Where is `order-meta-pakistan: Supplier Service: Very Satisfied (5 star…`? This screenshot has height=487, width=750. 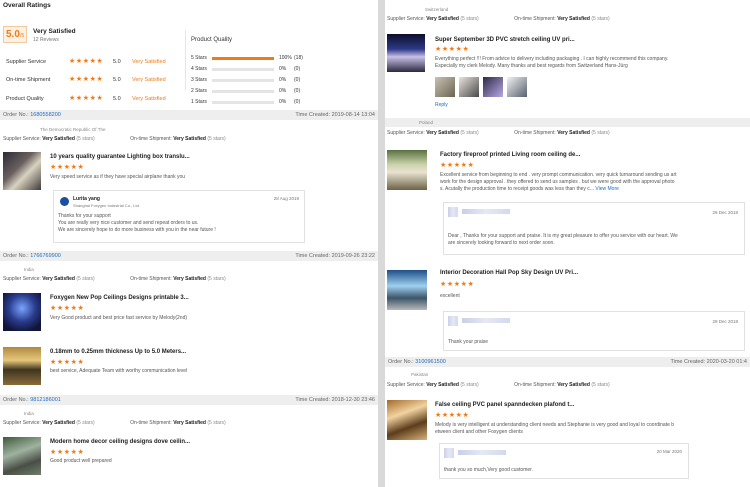
order-meta-pakistan: Supplier Service: Very Satisfied (5 star… is located at coordinates (498, 385).